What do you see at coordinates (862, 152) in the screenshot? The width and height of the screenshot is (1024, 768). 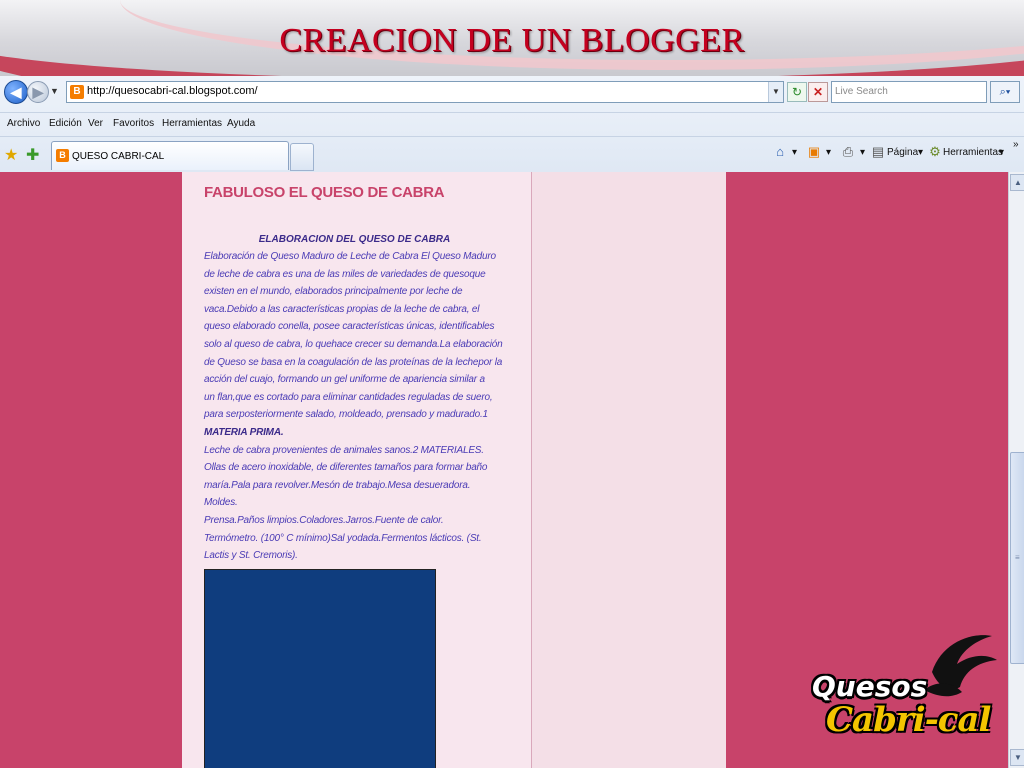 I see `print-dropdown-icon: ▾` at bounding box center [862, 152].